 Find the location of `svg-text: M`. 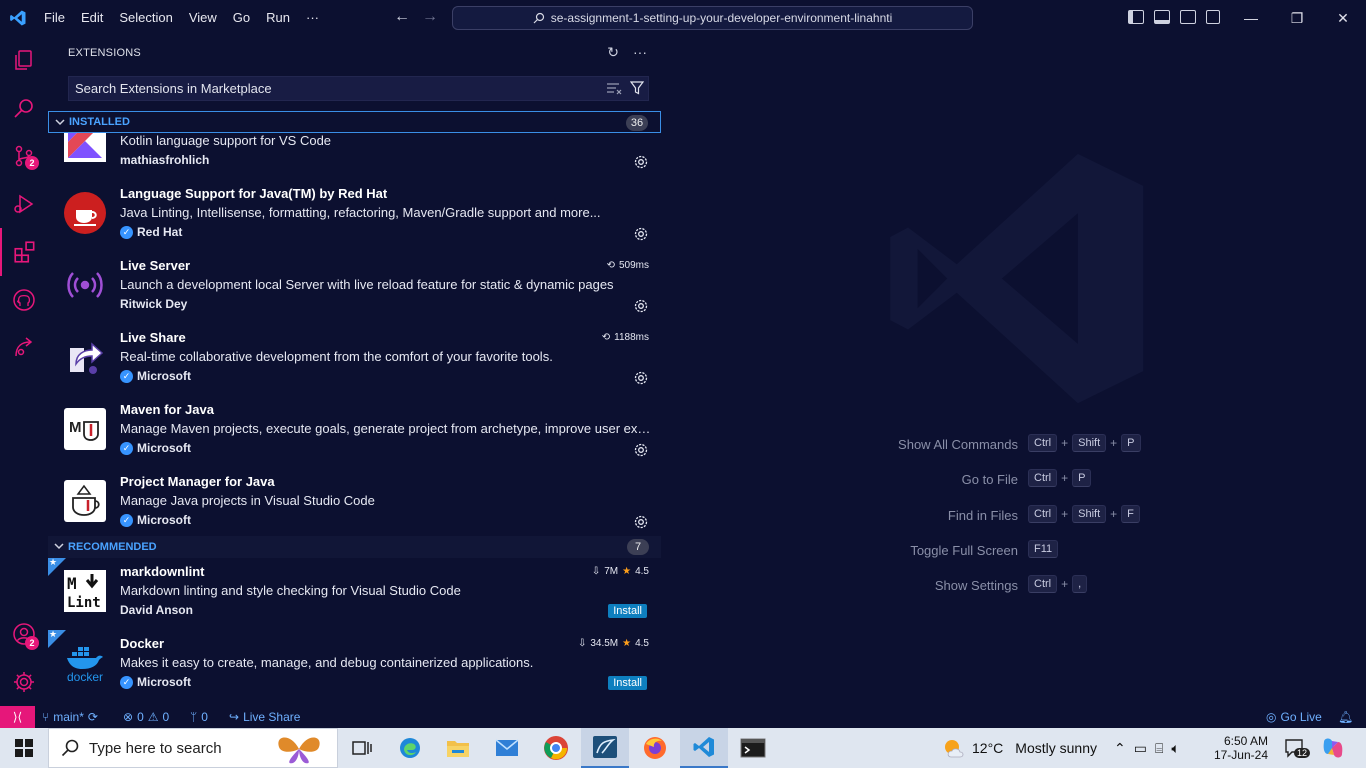

svg-text: M is located at coordinates (75, 427).